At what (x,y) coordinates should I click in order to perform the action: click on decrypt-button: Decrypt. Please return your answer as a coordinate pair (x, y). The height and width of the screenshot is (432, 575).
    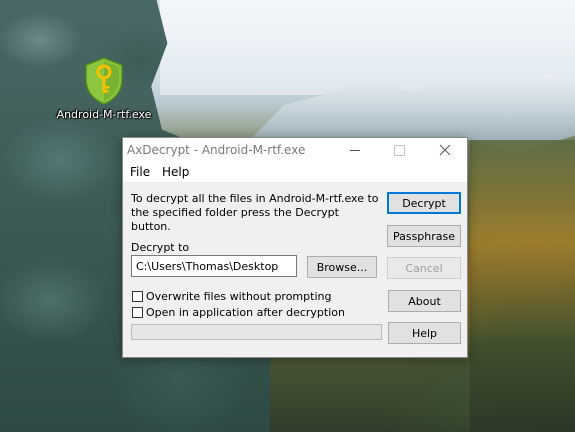
    Looking at the image, I should click on (424, 203).